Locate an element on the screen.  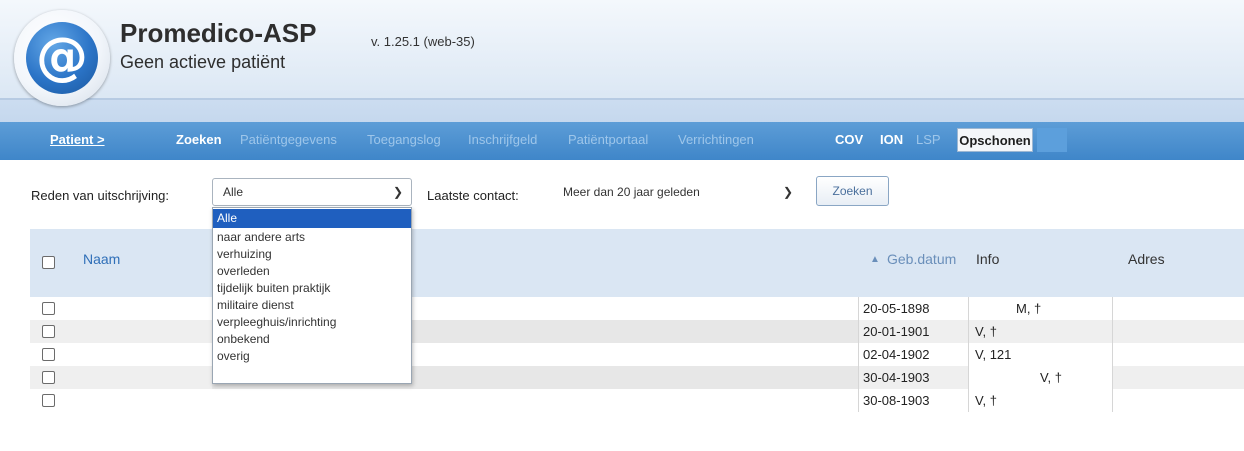
row-birthdate: 20-01-1901 is located at coordinates (913, 331).